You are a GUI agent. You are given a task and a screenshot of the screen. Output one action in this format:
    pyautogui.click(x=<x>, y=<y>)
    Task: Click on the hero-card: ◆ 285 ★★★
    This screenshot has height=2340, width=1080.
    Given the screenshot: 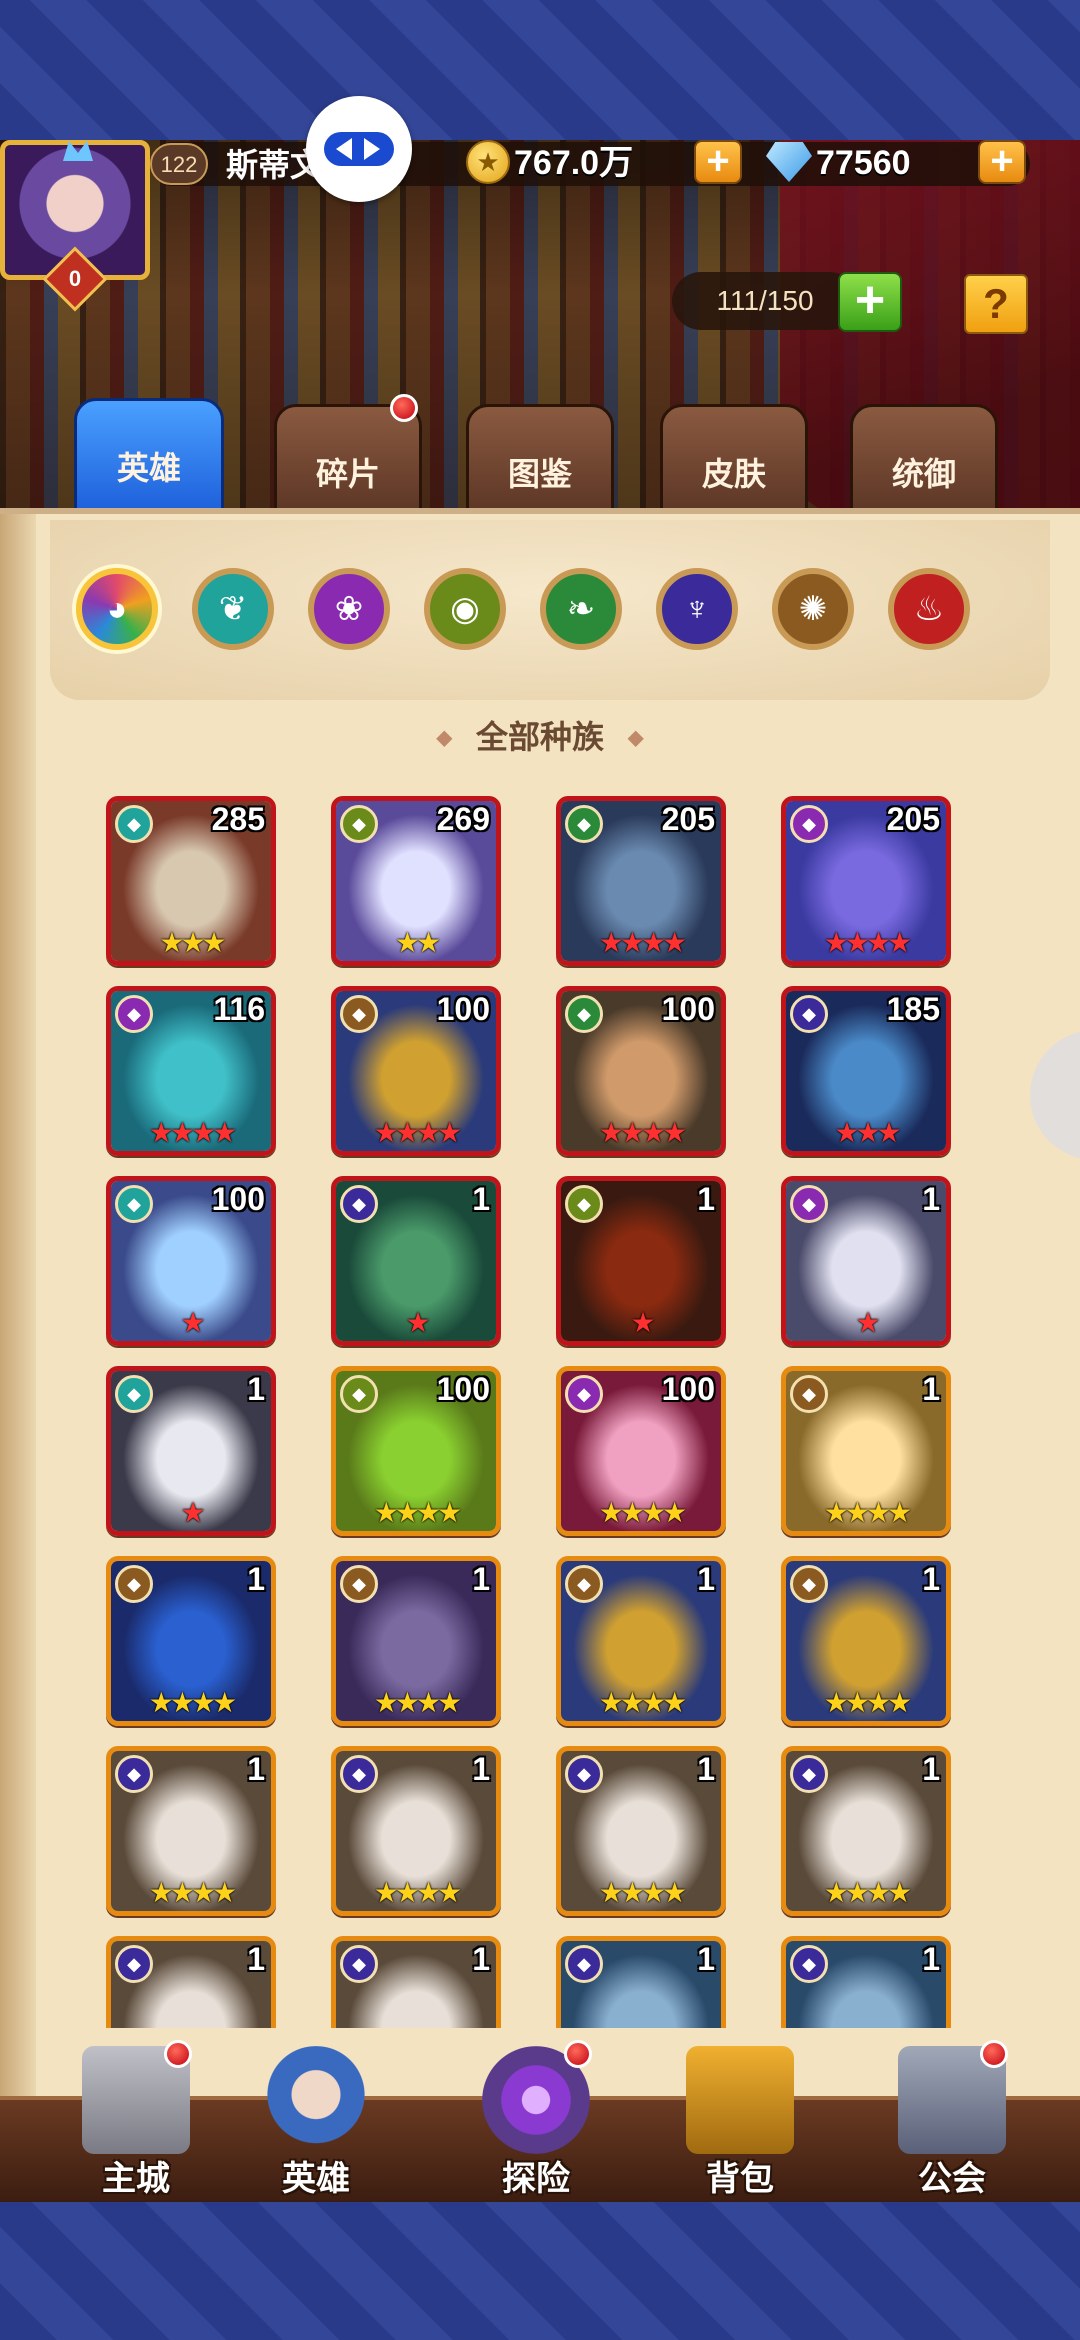 What is the action you would take?
    pyautogui.click(x=191, y=881)
    